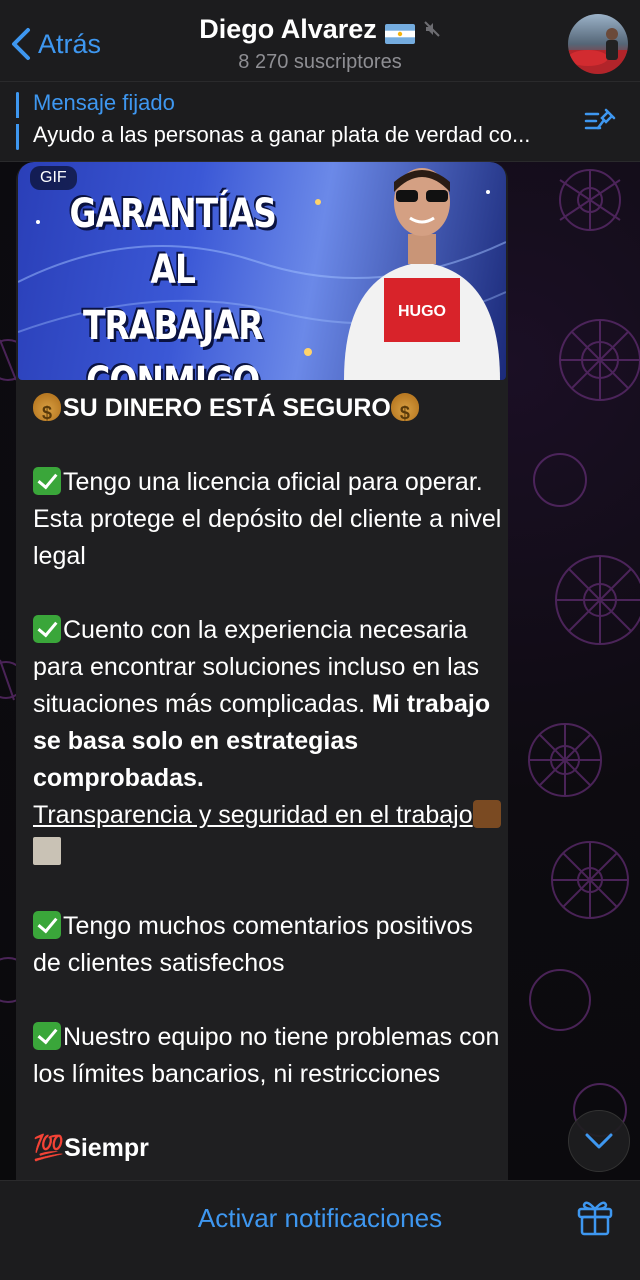  Describe the element at coordinates (595, 1219) in the screenshot. I see `gift-icon` at that location.